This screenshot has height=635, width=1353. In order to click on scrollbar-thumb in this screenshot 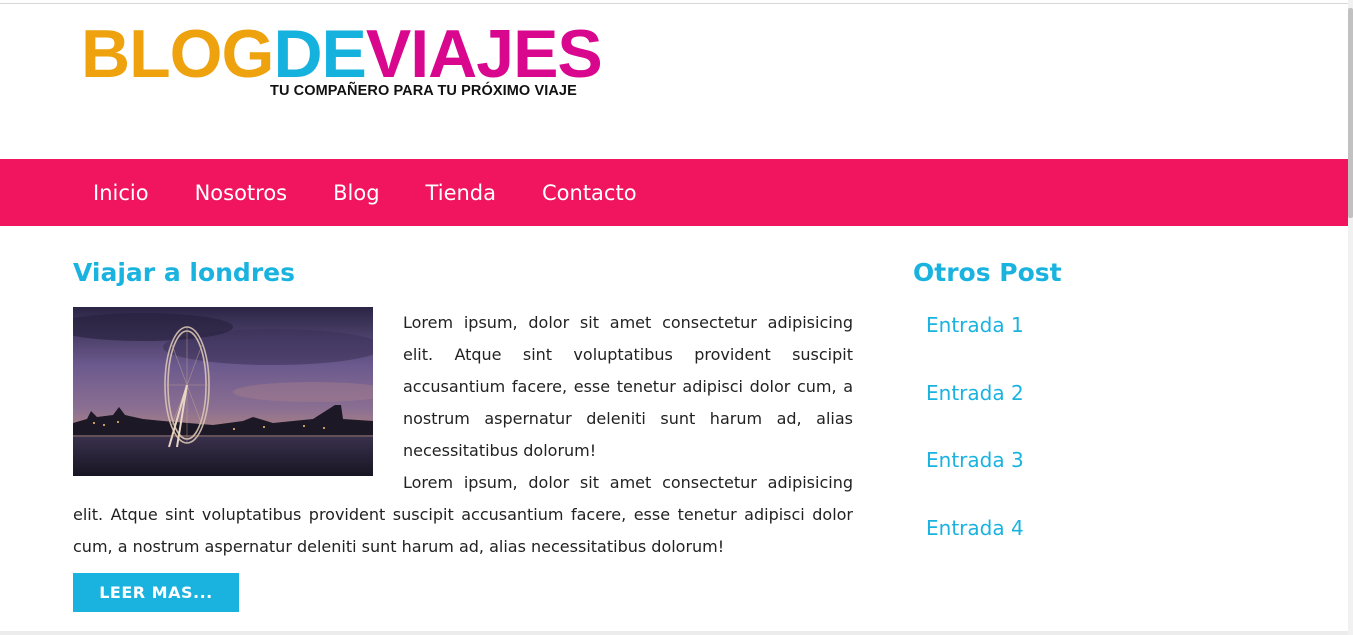, I will do `click(1350, 113)`.